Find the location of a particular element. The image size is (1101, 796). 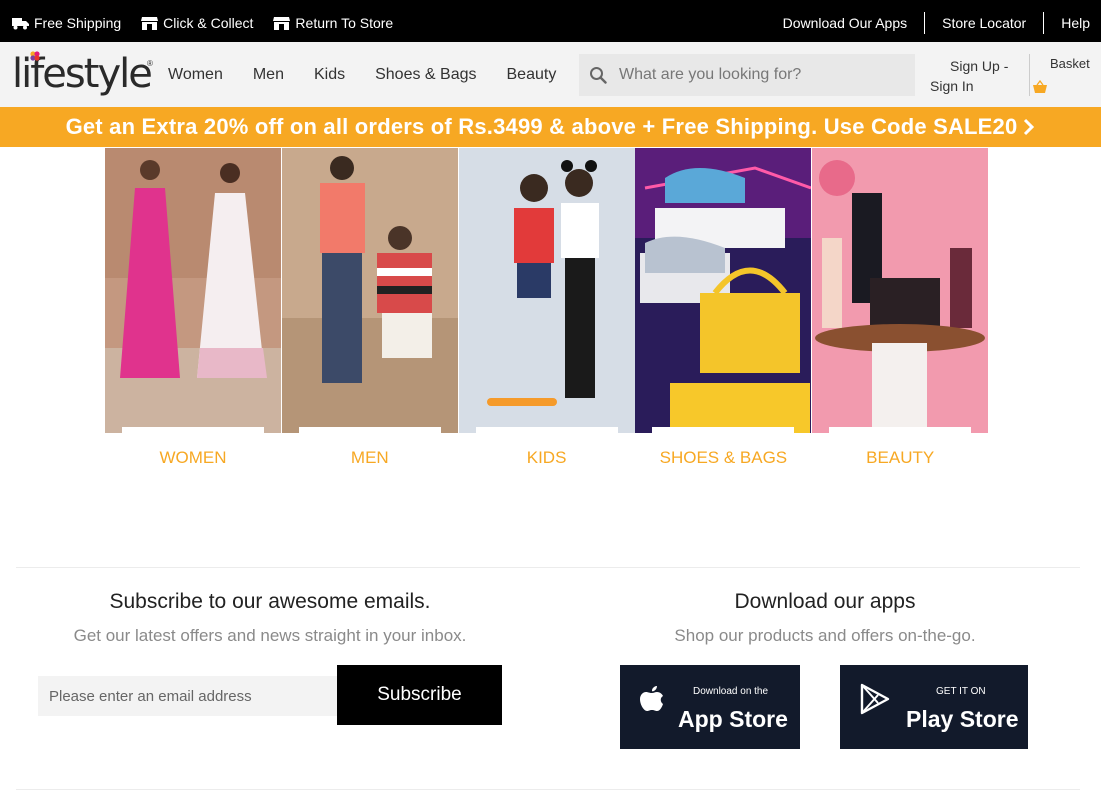

return-to-store-label: Return To Store is located at coordinates (344, 23).